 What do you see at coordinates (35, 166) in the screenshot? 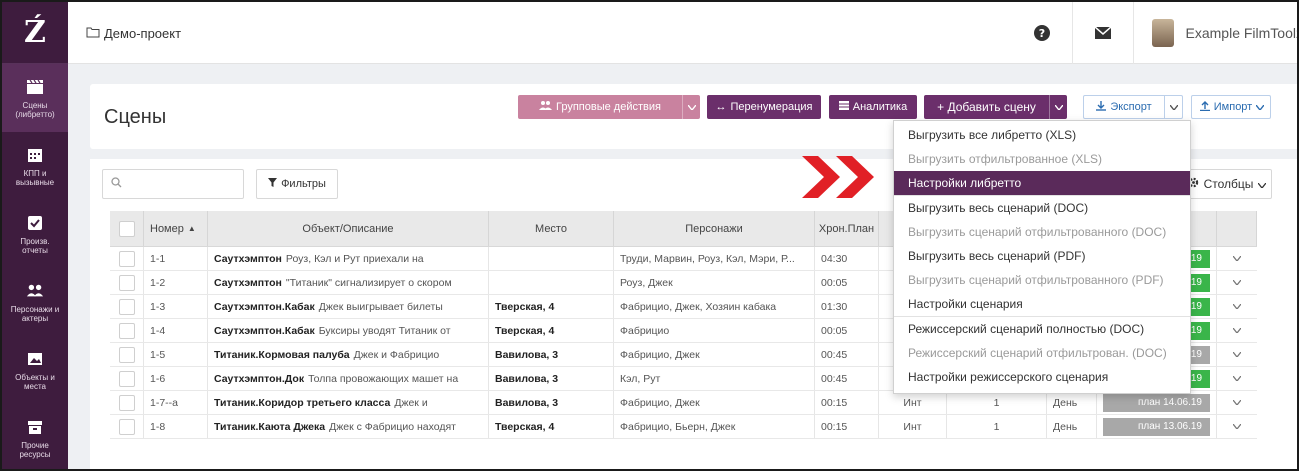
I see `sidebar-item-kpp: КПП и вызывные` at bounding box center [35, 166].